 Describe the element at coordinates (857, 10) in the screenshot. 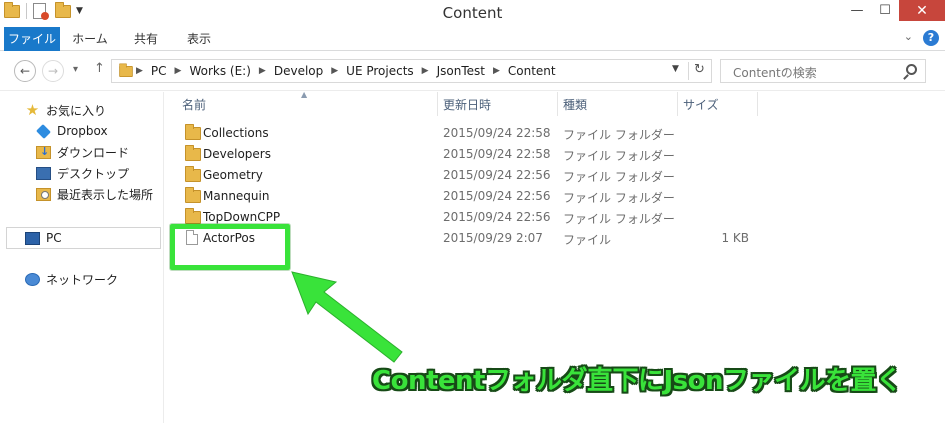

I see `minimize-icon: —` at that location.